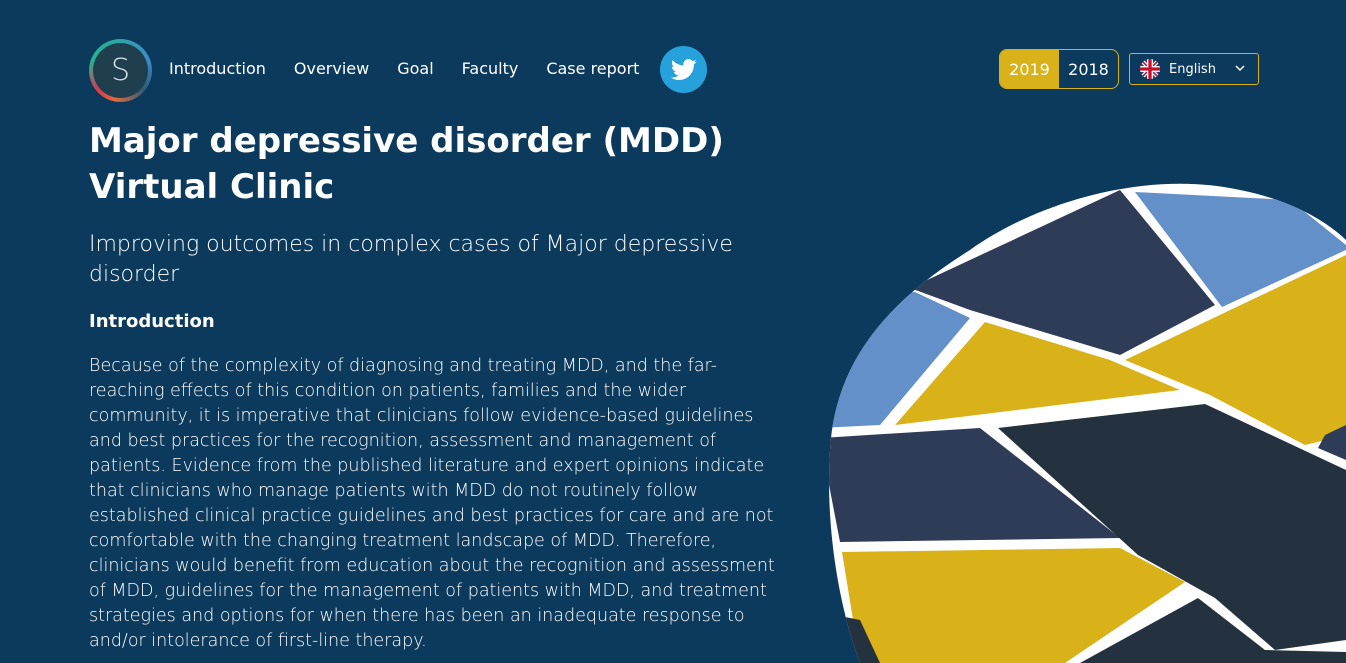  I want to click on site-logo: S, so click(120, 70).